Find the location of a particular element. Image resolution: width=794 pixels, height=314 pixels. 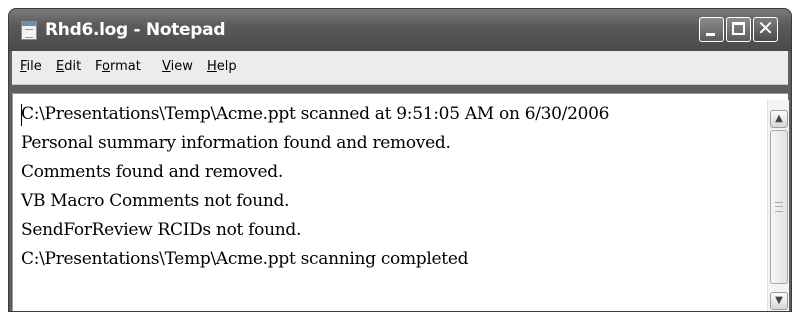

vertical-scrollbar: ▲ ▼ is located at coordinates (778, 205).